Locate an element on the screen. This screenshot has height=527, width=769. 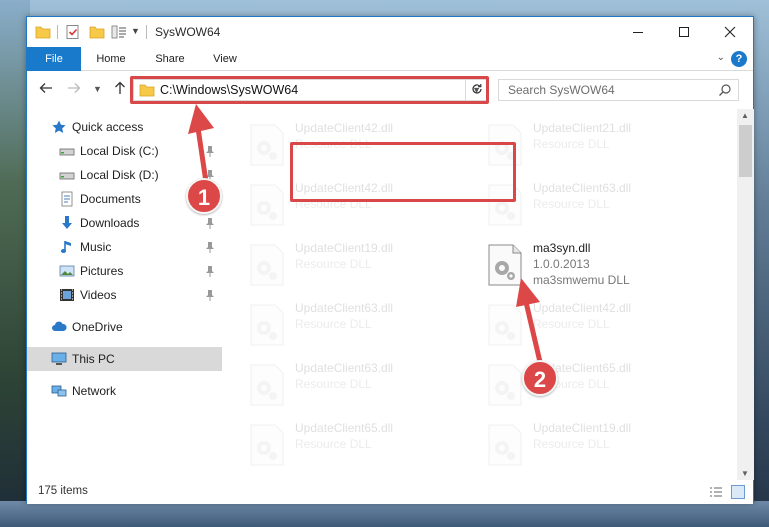
up-button is located at coordinates (120, 89).